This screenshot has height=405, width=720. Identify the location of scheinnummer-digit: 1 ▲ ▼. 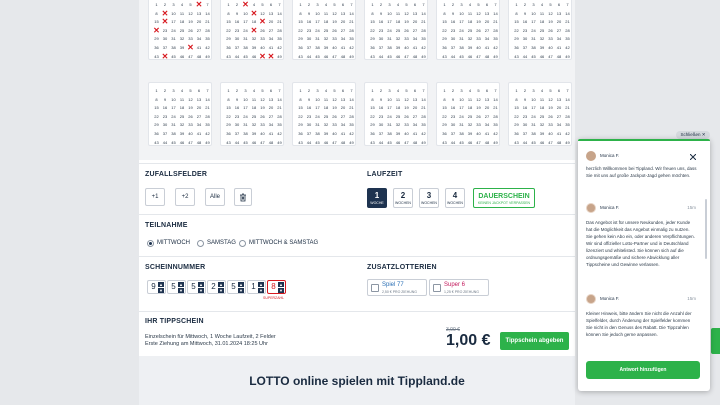
(256, 287).